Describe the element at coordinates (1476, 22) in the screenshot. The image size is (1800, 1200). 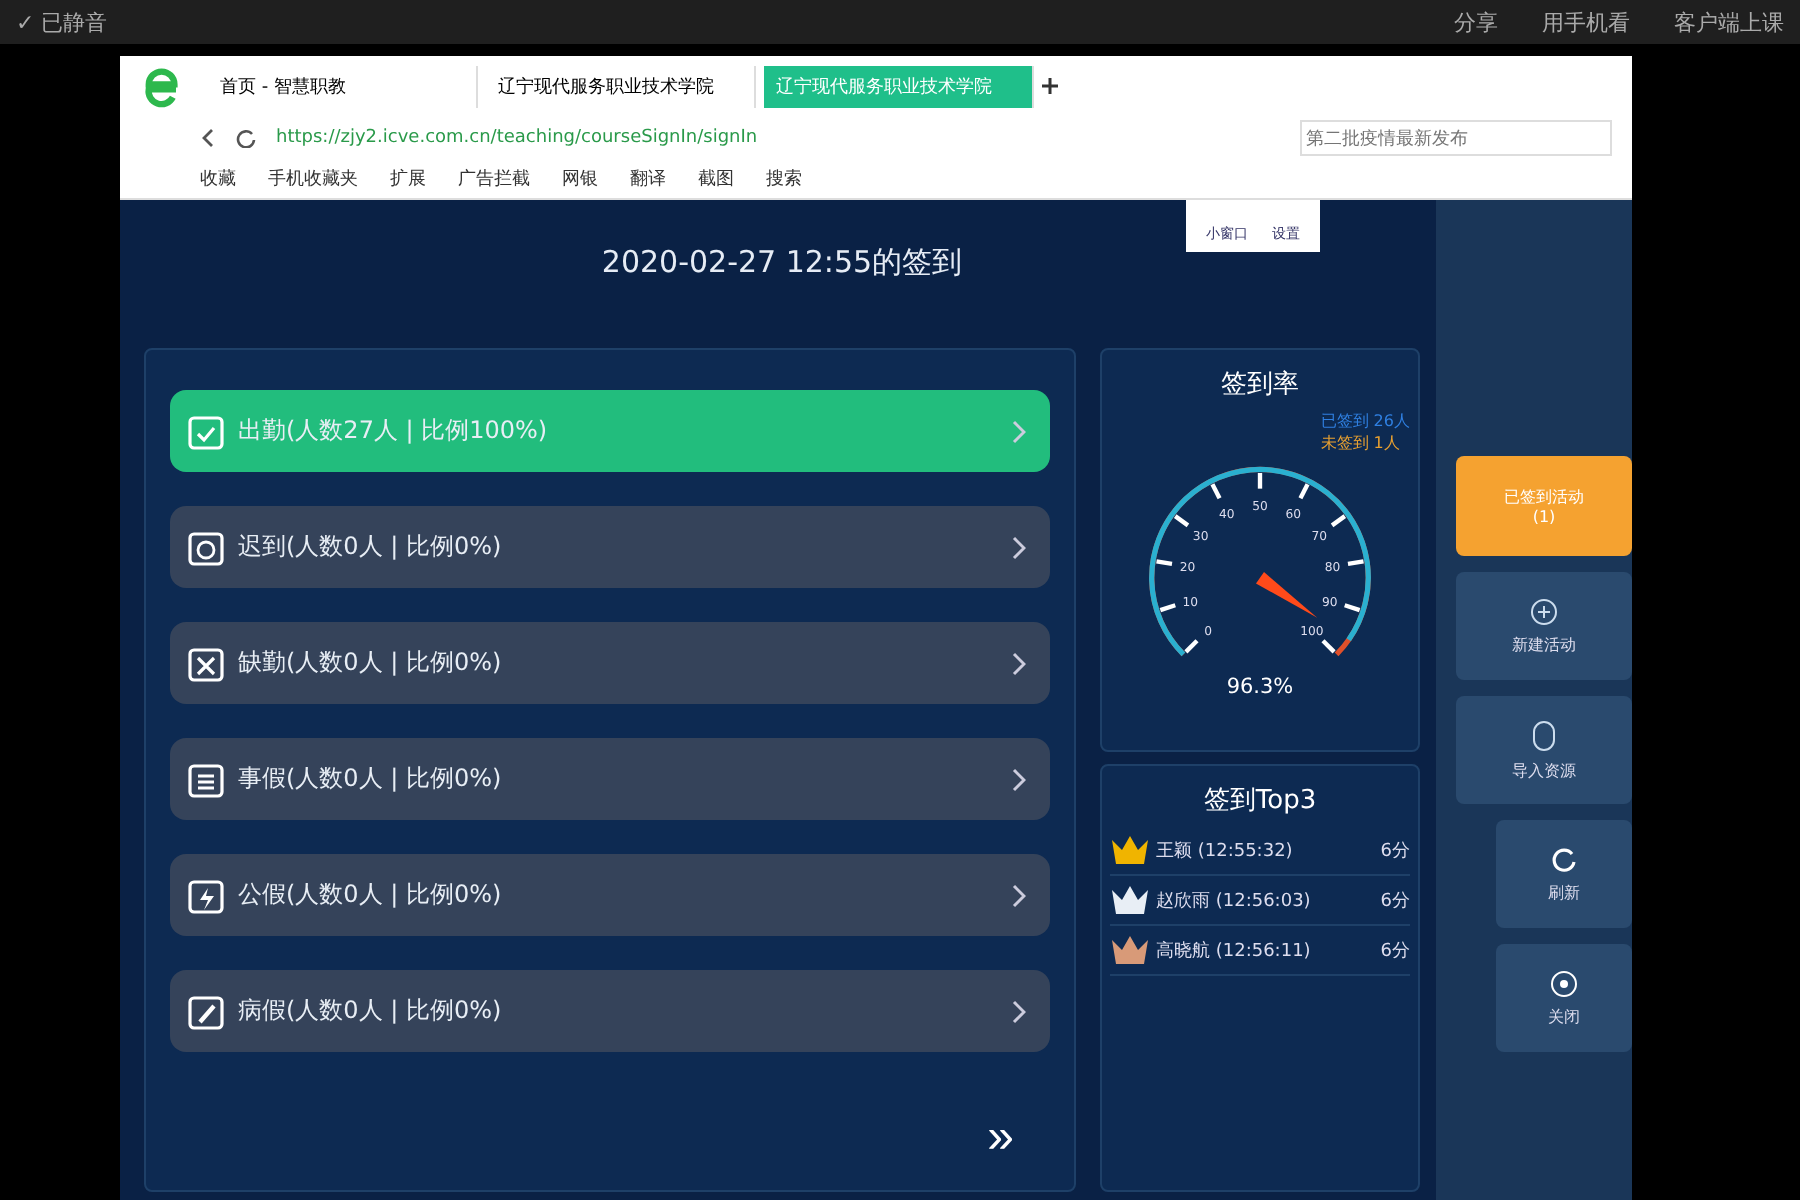
I see `top-action: 分享` at that location.